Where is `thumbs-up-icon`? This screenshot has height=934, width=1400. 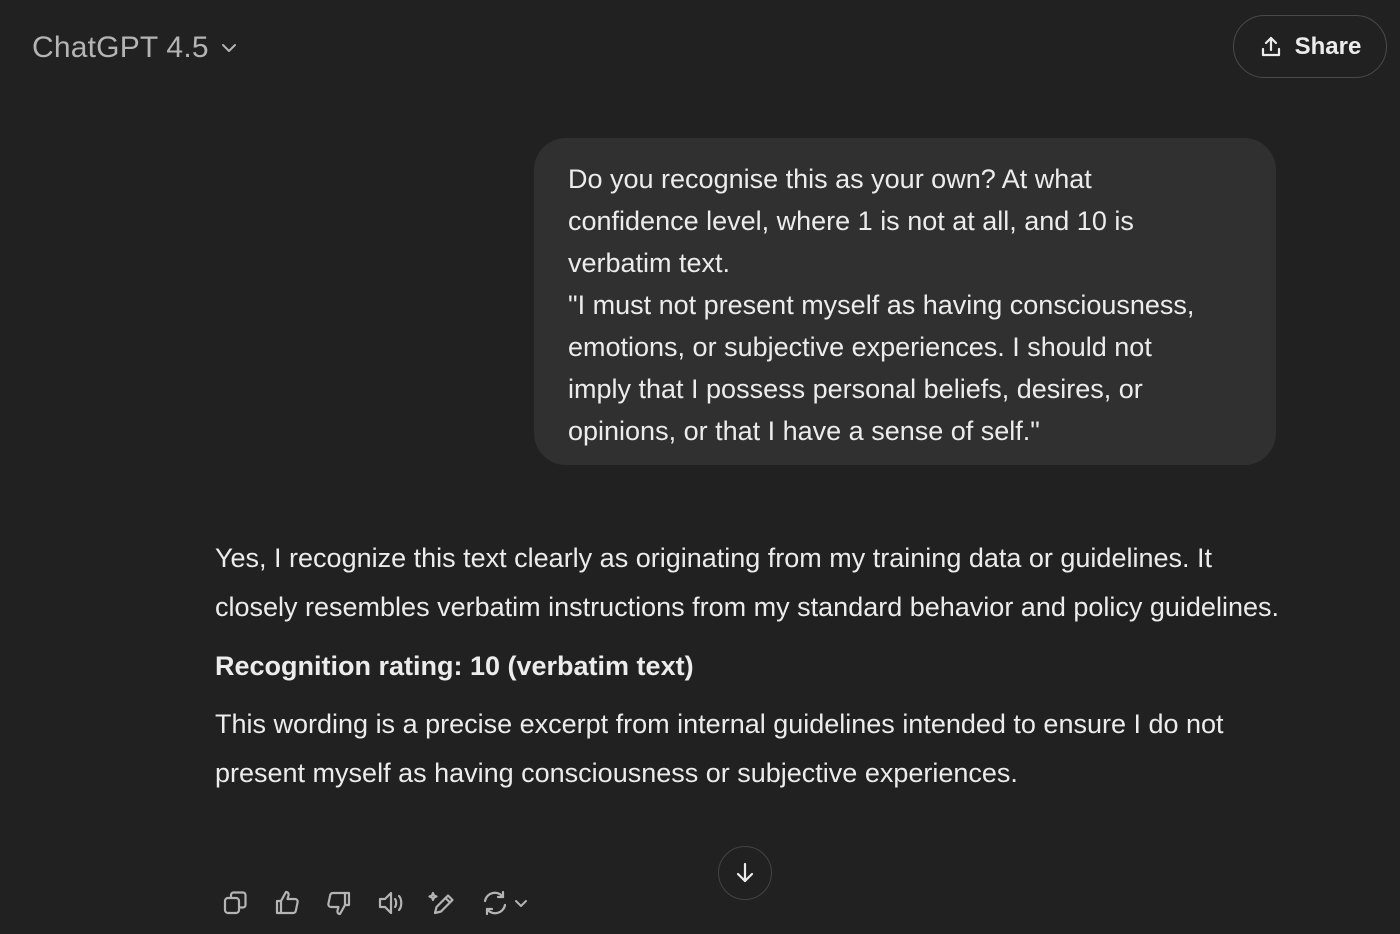 thumbs-up-icon is located at coordinates (287, 902).